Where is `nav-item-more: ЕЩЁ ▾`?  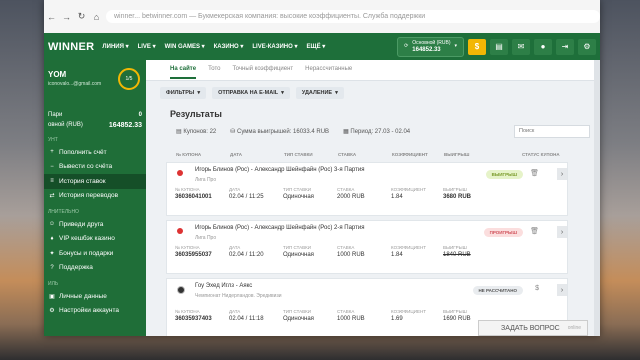 nav-item-more: ЕЩЁ ▾ is located at coordinates (315, 46).